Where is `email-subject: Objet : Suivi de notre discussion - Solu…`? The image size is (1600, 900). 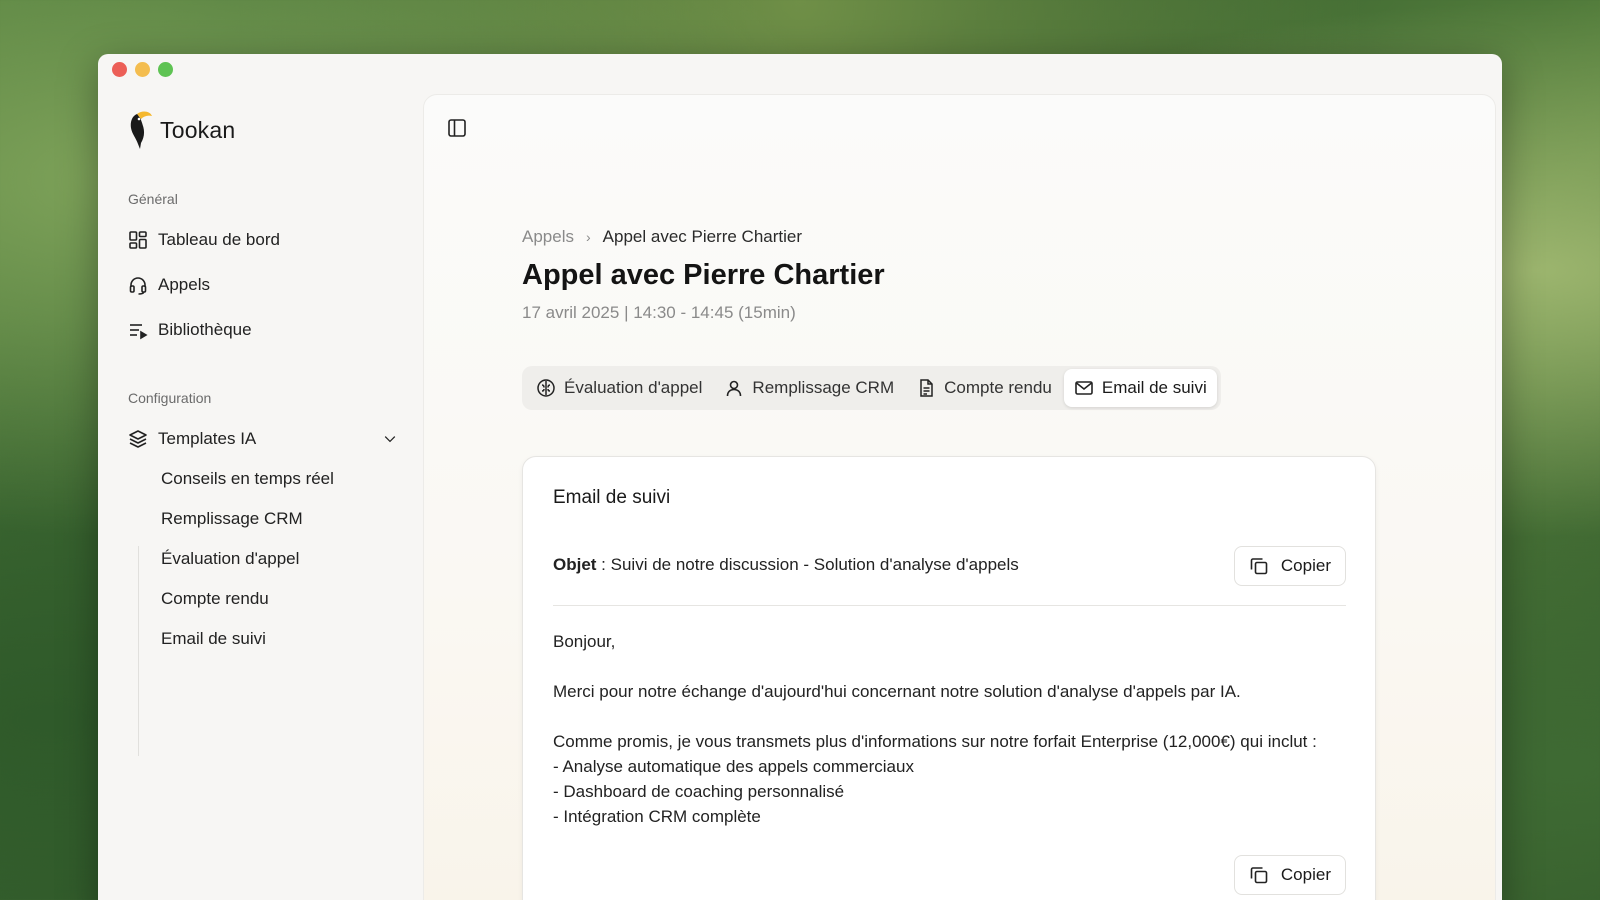 email-subject: Objet : Suivi de notre discussion - Solu… is located at coordinates (786, 565).